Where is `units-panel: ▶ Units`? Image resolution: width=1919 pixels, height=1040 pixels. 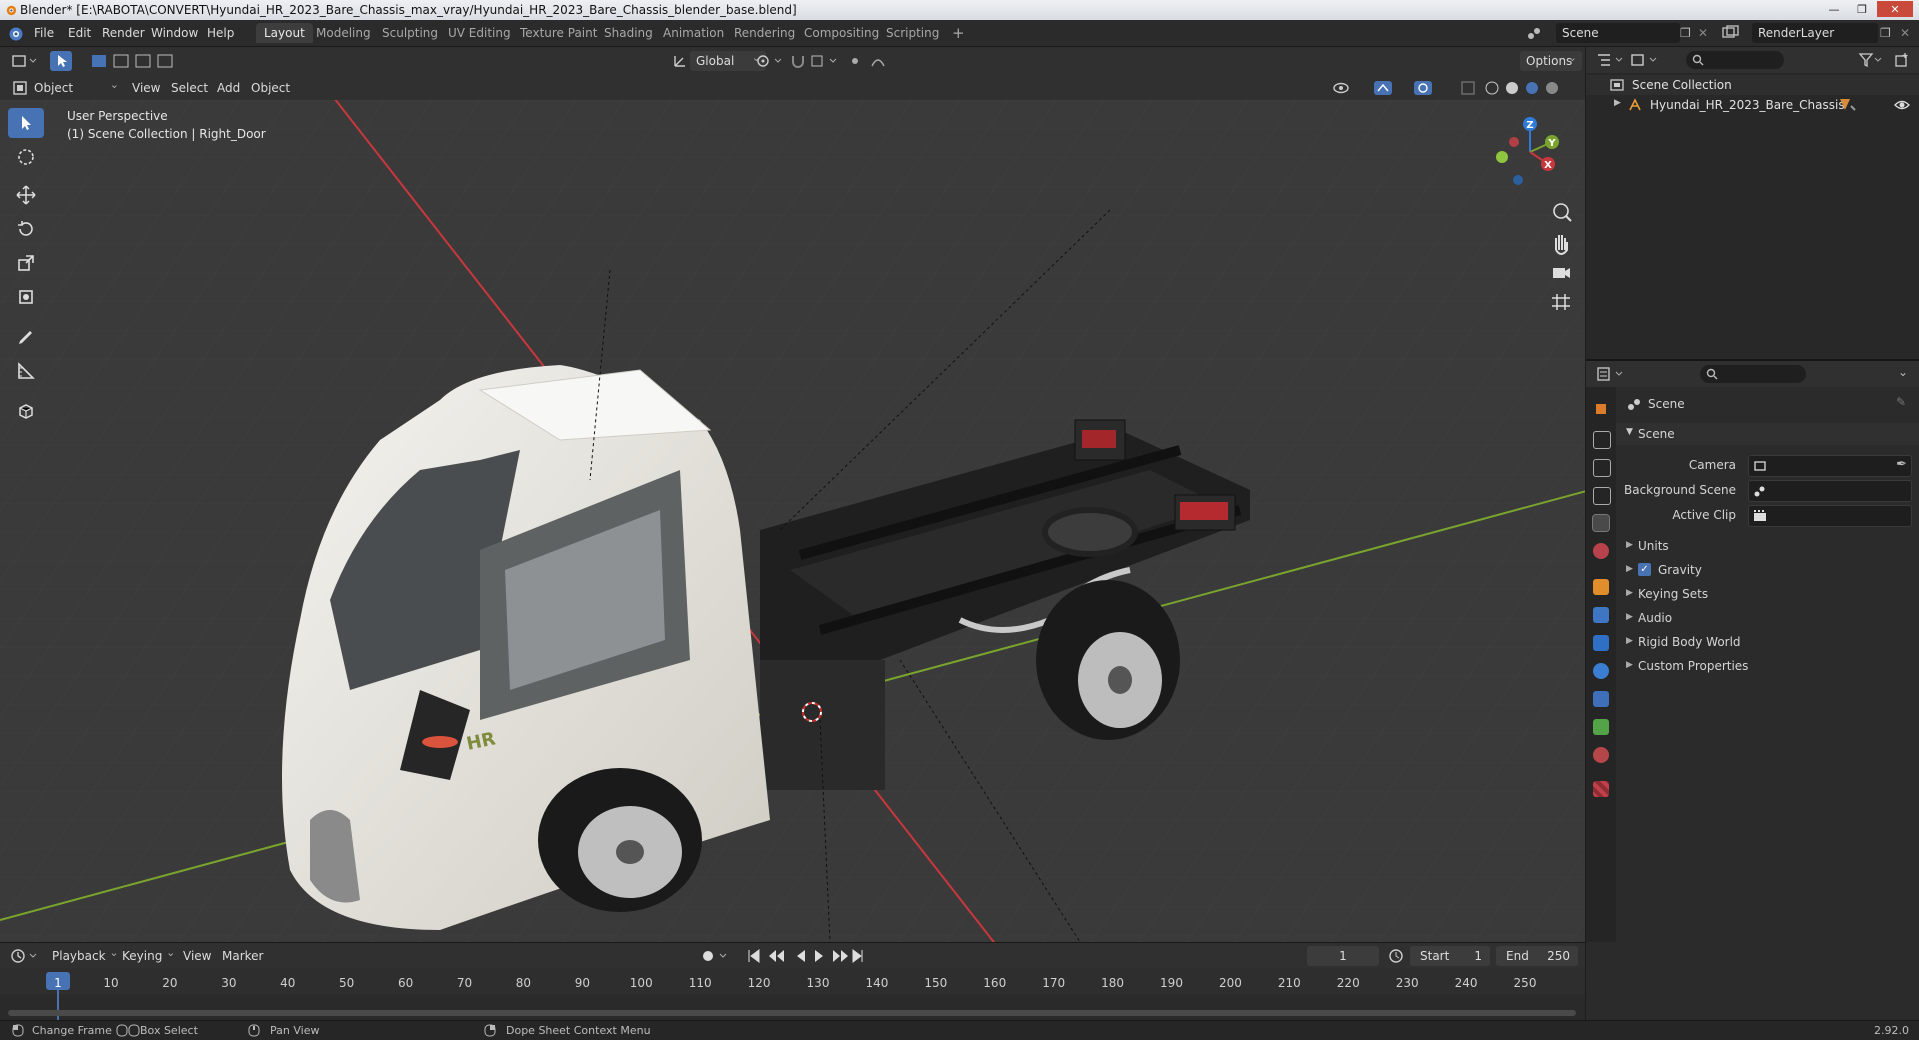
units-panel: ▶ Units is located at coordinates (1767, 546).